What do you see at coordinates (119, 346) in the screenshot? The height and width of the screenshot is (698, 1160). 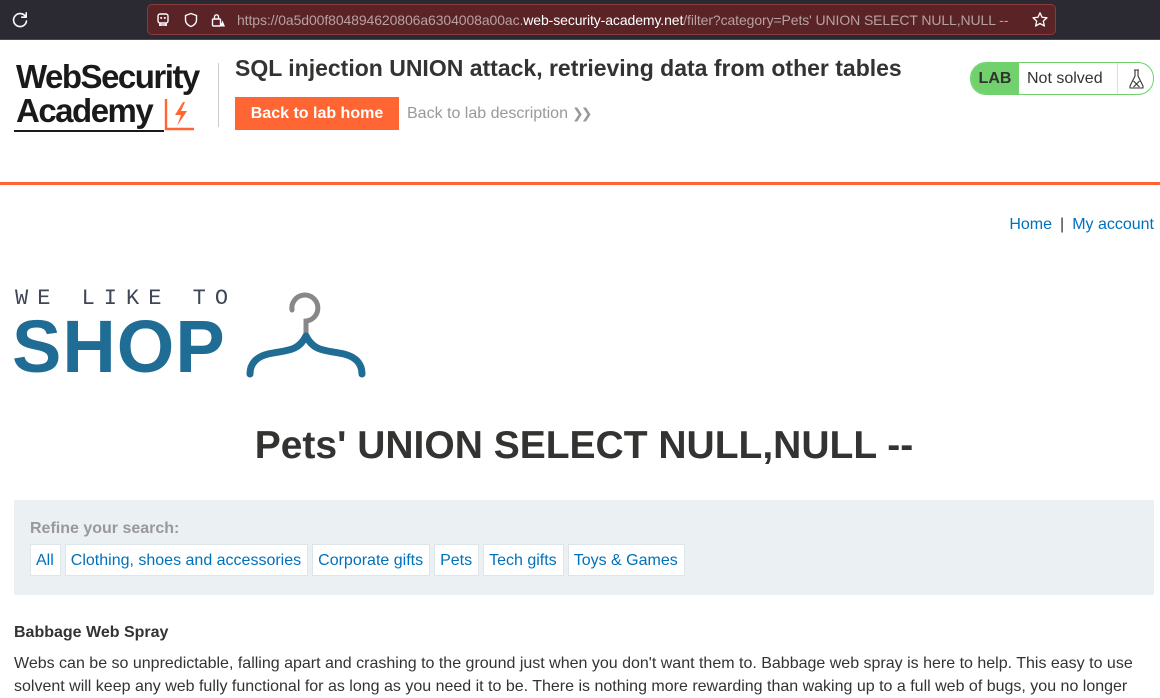 I see `shop-wordmark: SHOP` at bounding box center [119, 346].